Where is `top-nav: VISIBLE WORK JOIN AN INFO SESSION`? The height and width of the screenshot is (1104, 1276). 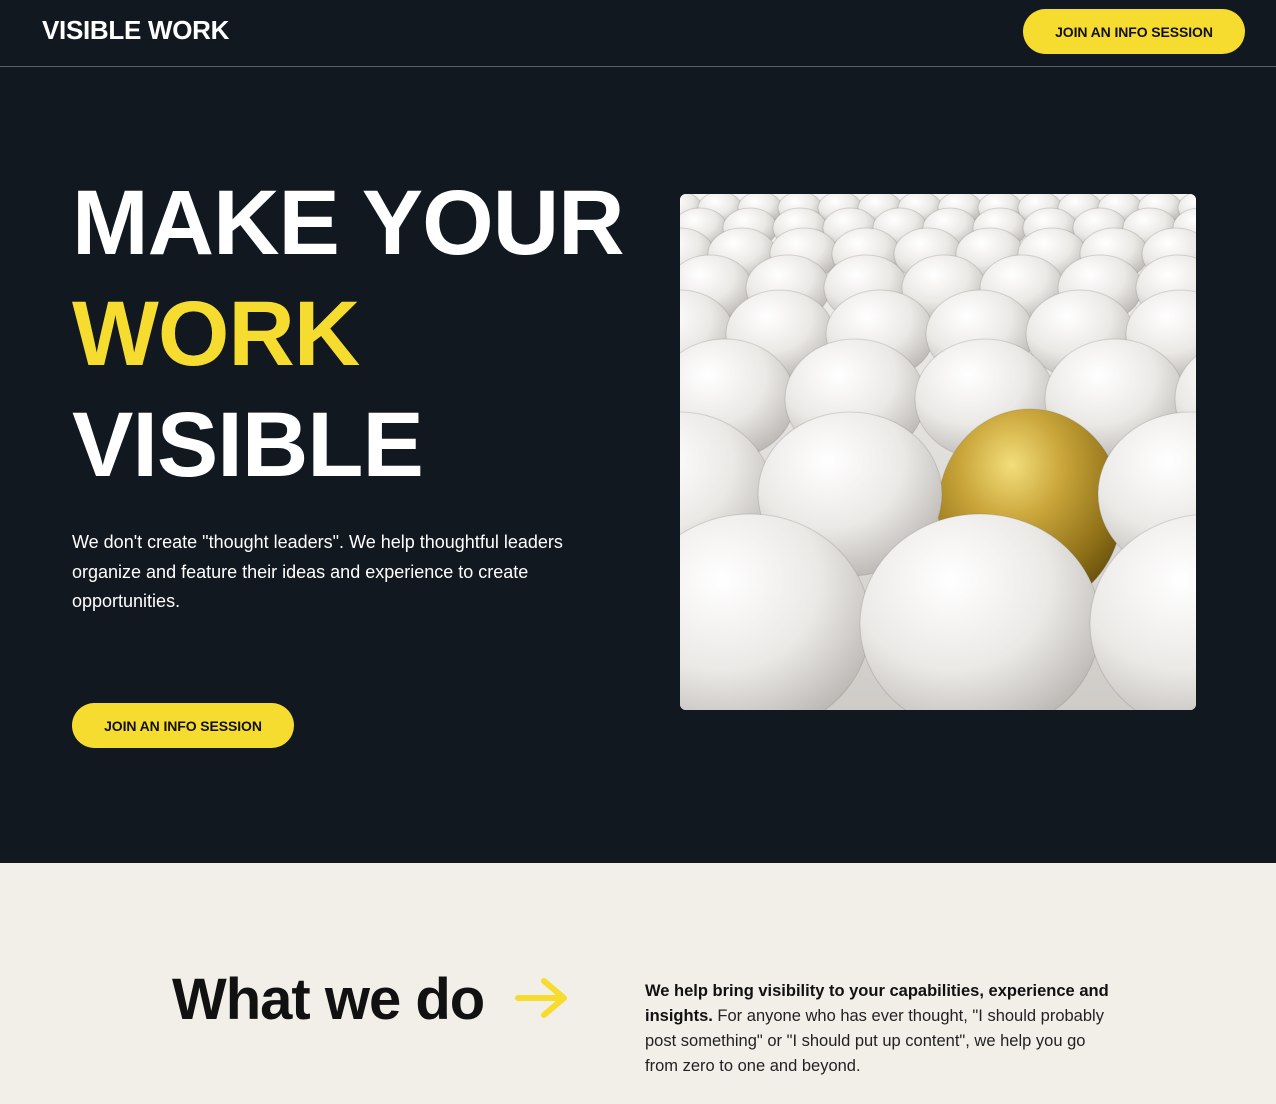 top-nav: VISIBLE WORK JOIN AN INFO SESSION is located at coordinates (638, 33).